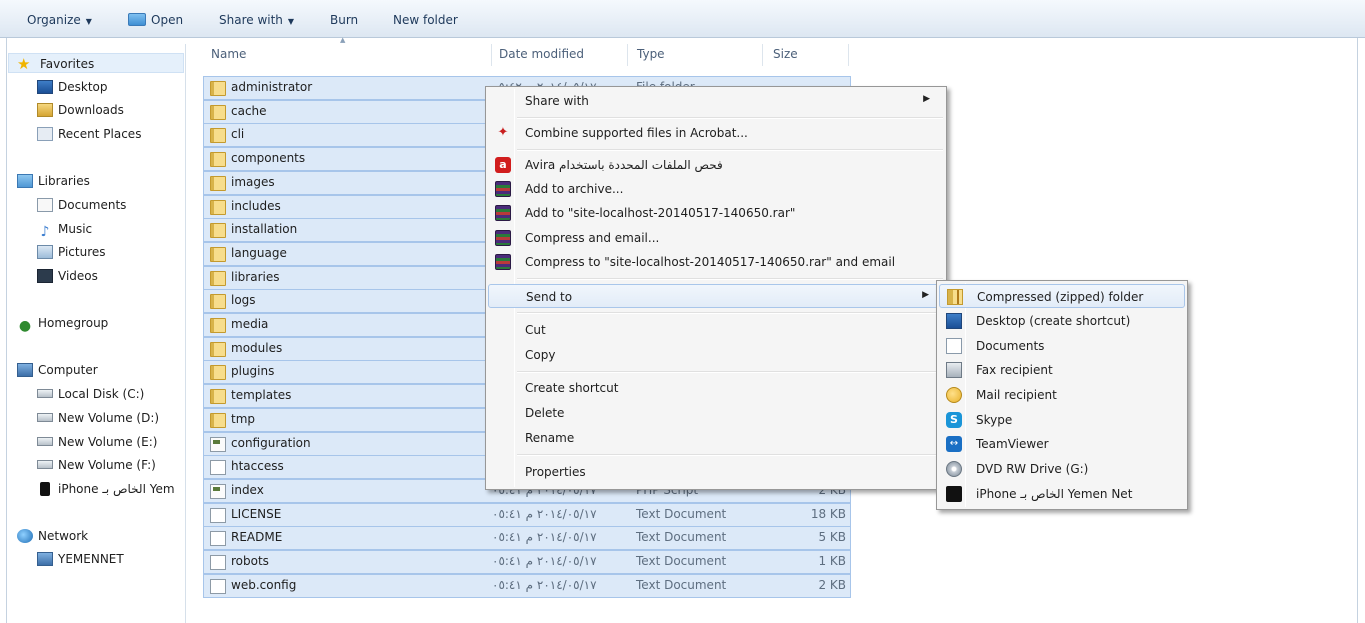 This screenshot has width=1365, height=623. What do you see at coordinates (106, 489) in the screenshot?
I see `nav-iphone: iPhone الخاص بـ Yem` at bounding box center [106, 489].